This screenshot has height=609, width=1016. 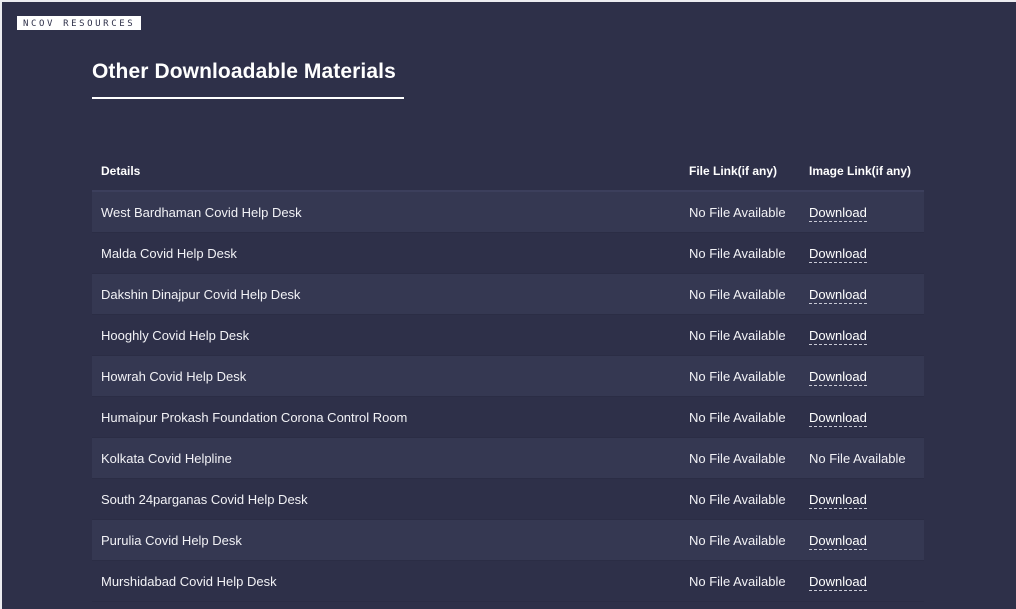 I want to click on cell-details: West Bardhaman Covid Help Desk, so click(x=386, y=212).